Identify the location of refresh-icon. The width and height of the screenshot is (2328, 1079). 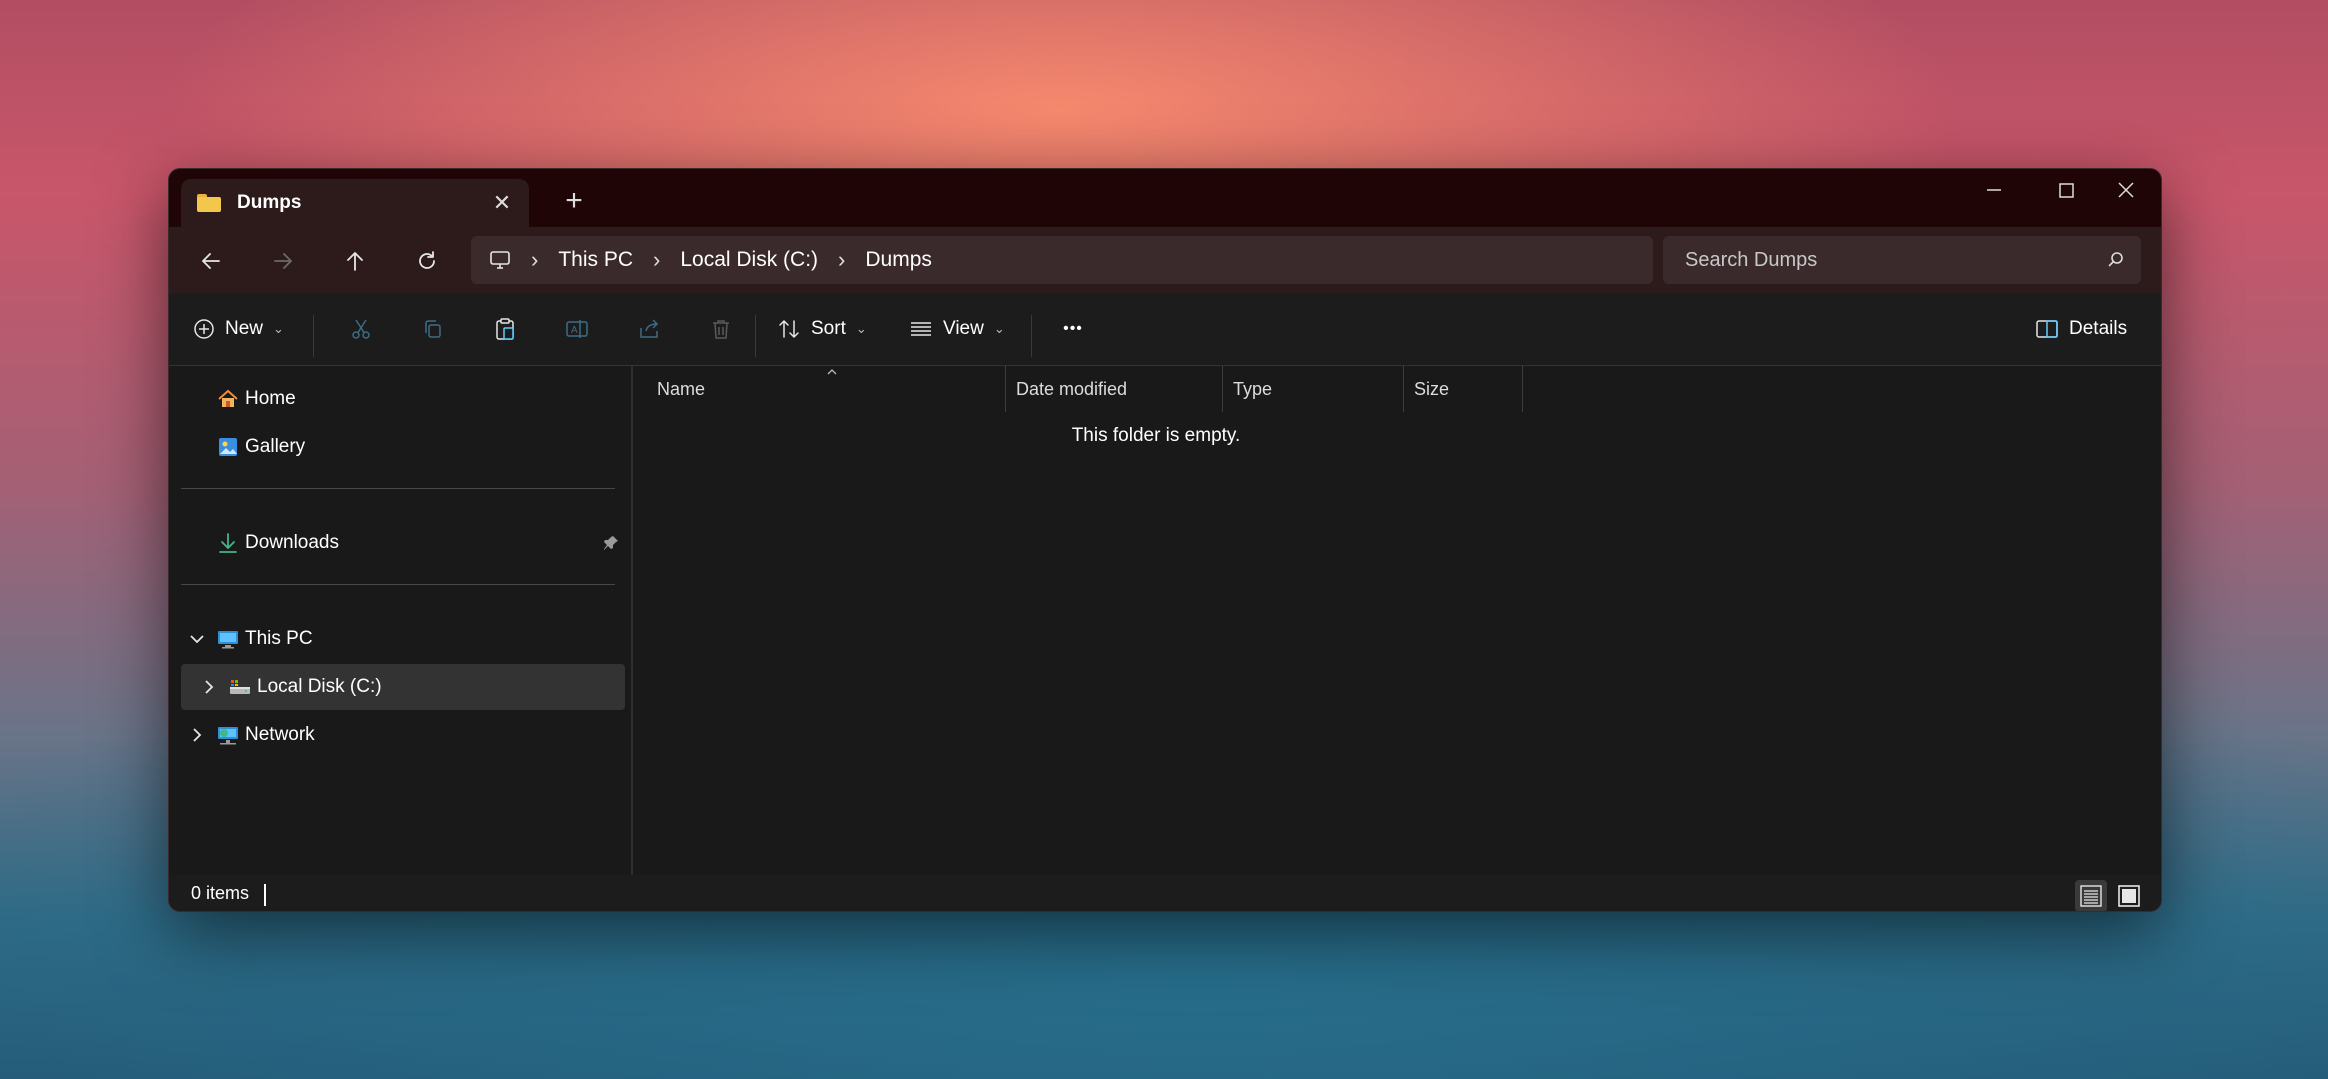
(427, 260).